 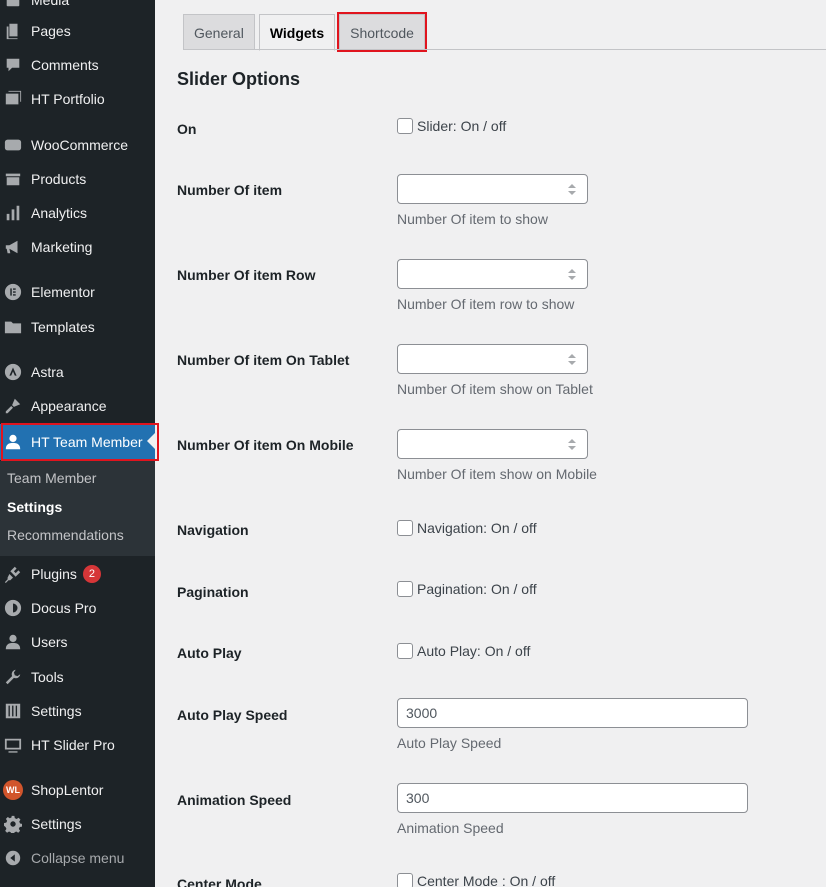 I want to click on pagination-toggle: Pagination: On / off, so click(x=467, y=589).